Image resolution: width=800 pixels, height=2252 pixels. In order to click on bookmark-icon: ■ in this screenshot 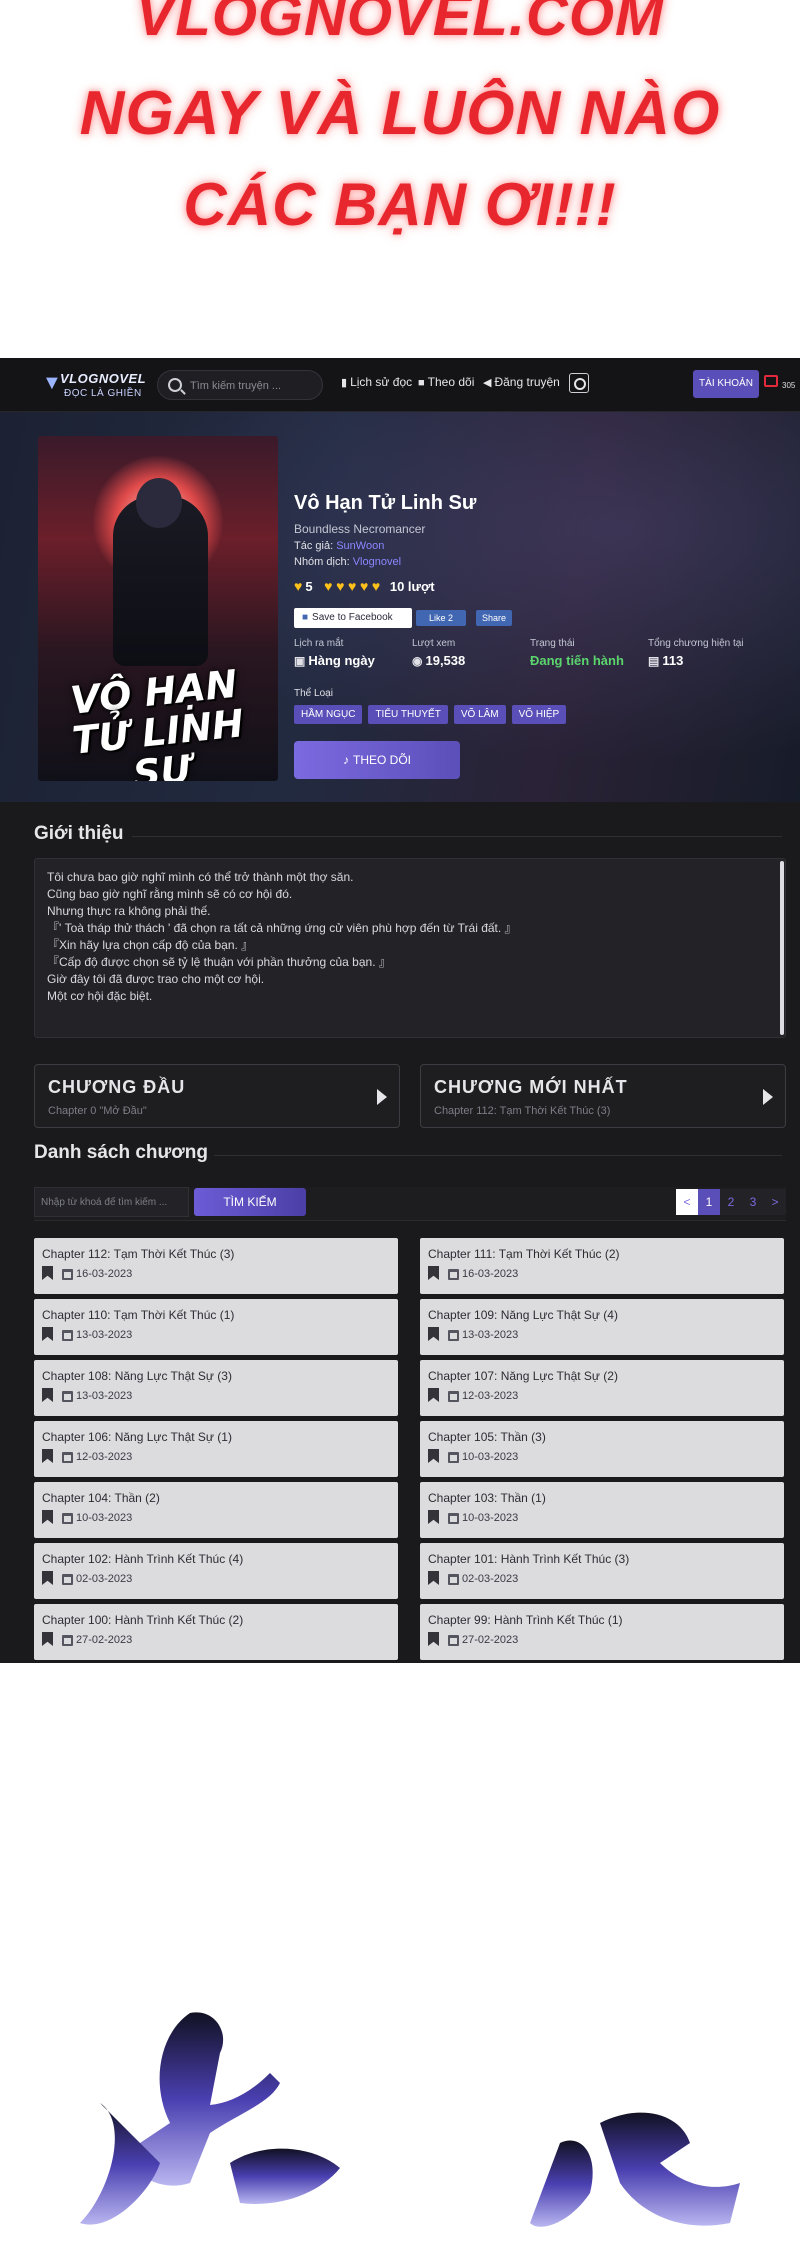, I will do `click(421, 383)`.